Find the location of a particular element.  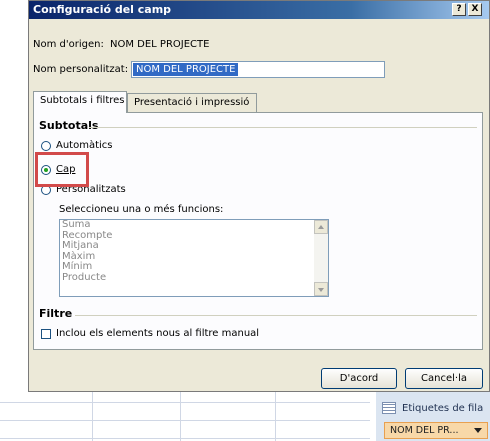

row-labels-label: Etiquetes de fila is located at coordinates (443, 408).